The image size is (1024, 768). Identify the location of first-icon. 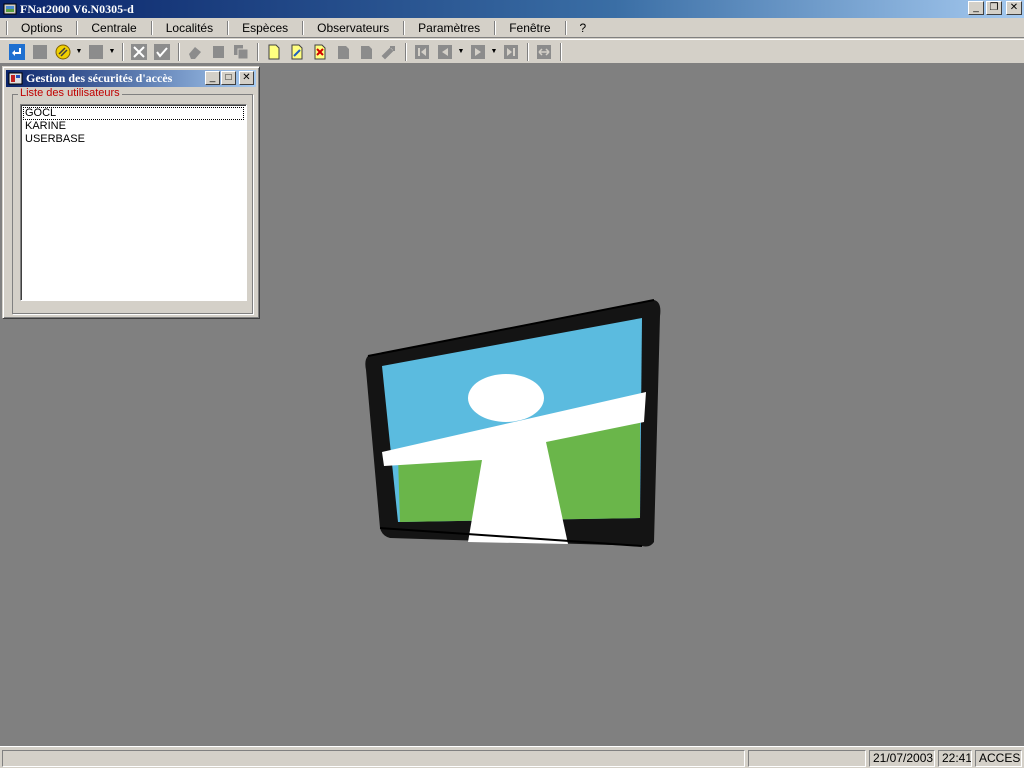
(422, 51).